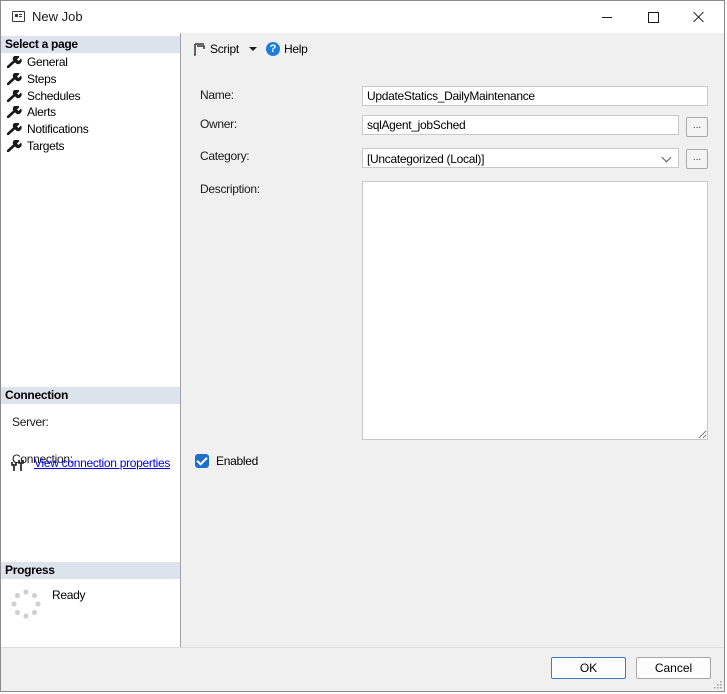 The height and width of the screenshot is (694, 727). I want to click on maximize-button, so click(653, 17).